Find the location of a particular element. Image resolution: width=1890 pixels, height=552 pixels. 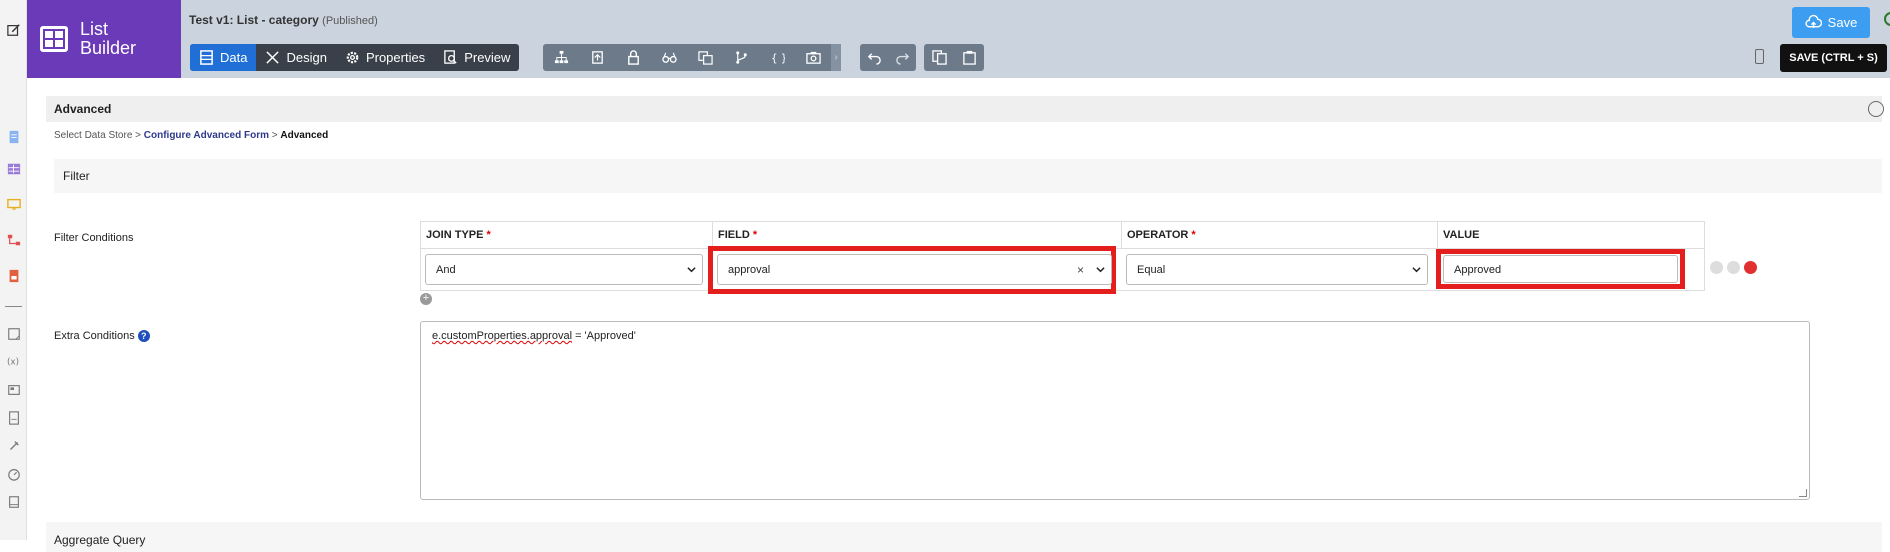

table-icon is located at coordinates (206, 57).